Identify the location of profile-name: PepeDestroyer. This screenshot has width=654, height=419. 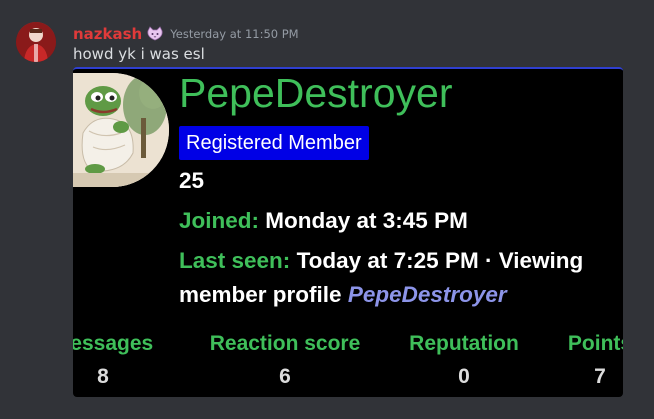
(315, 93).